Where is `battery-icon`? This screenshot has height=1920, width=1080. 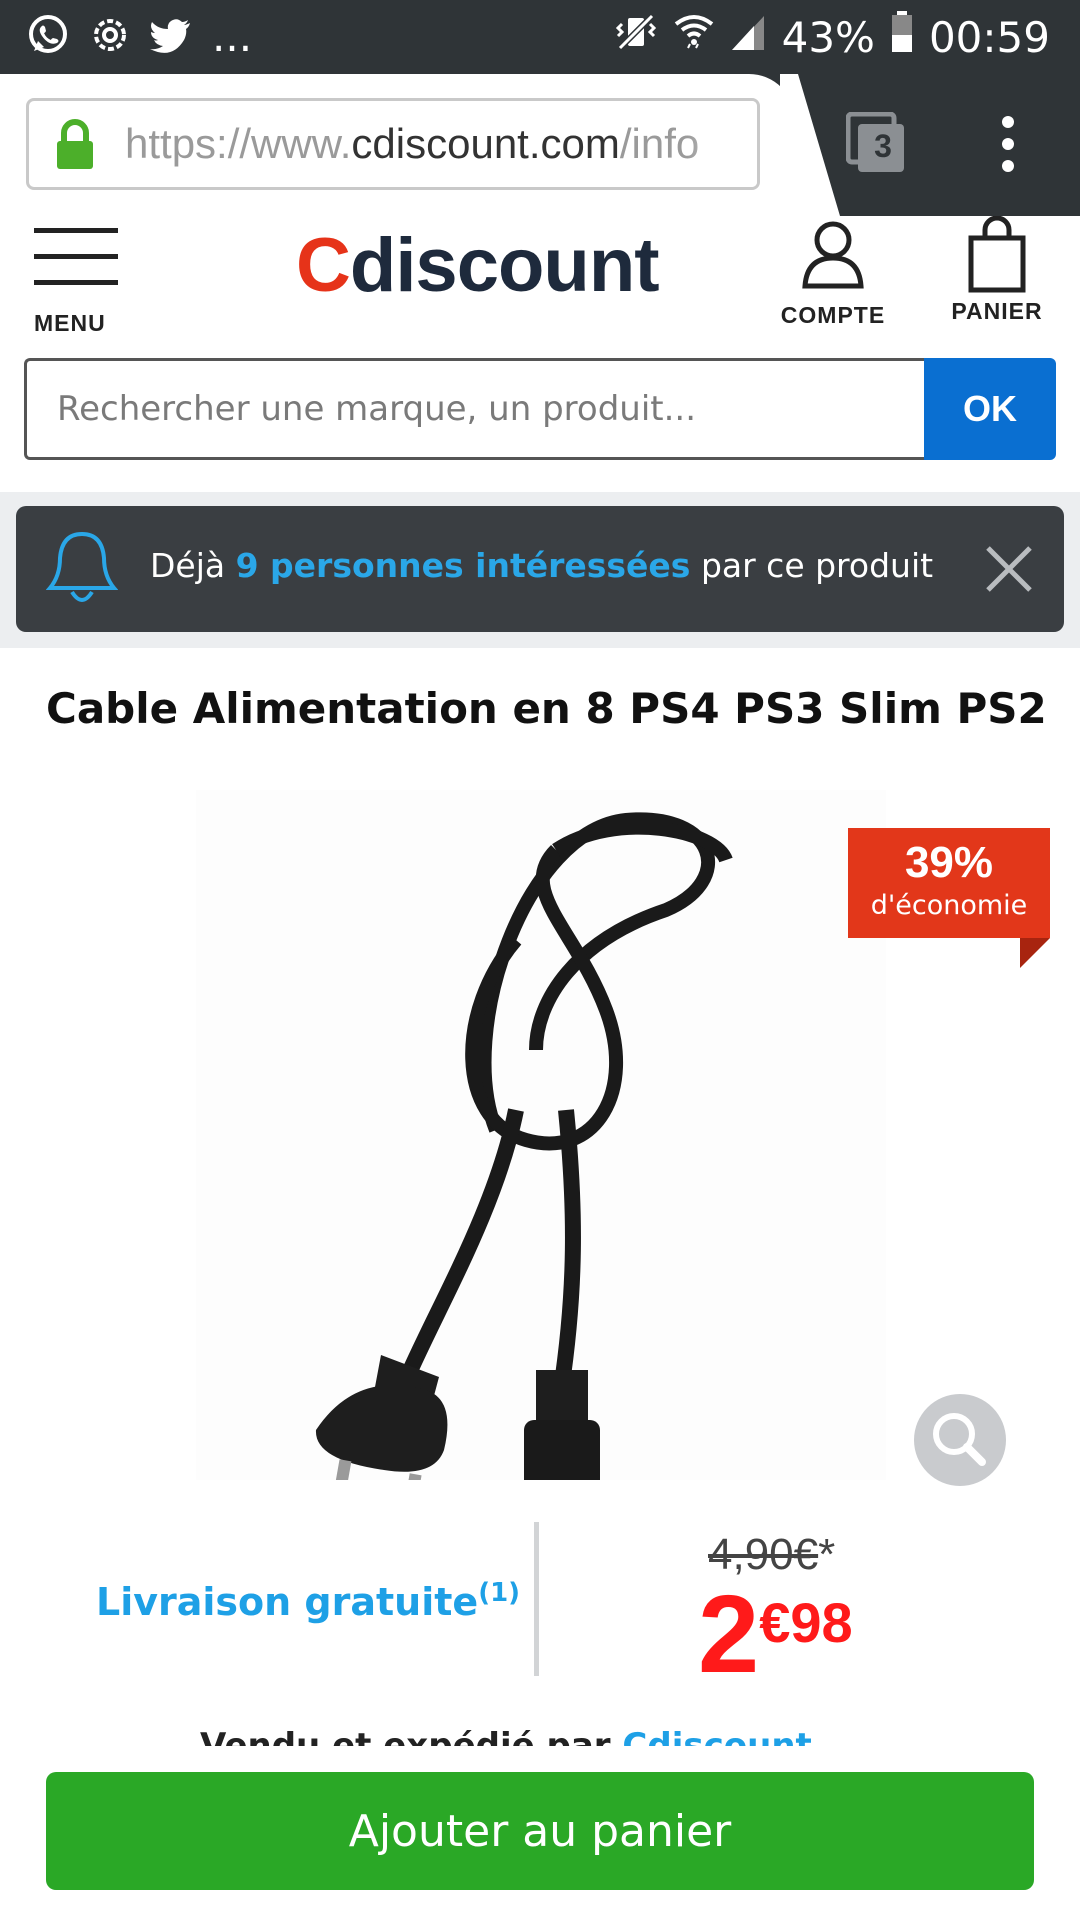 battery-icon is located at coordinates (902, 37).